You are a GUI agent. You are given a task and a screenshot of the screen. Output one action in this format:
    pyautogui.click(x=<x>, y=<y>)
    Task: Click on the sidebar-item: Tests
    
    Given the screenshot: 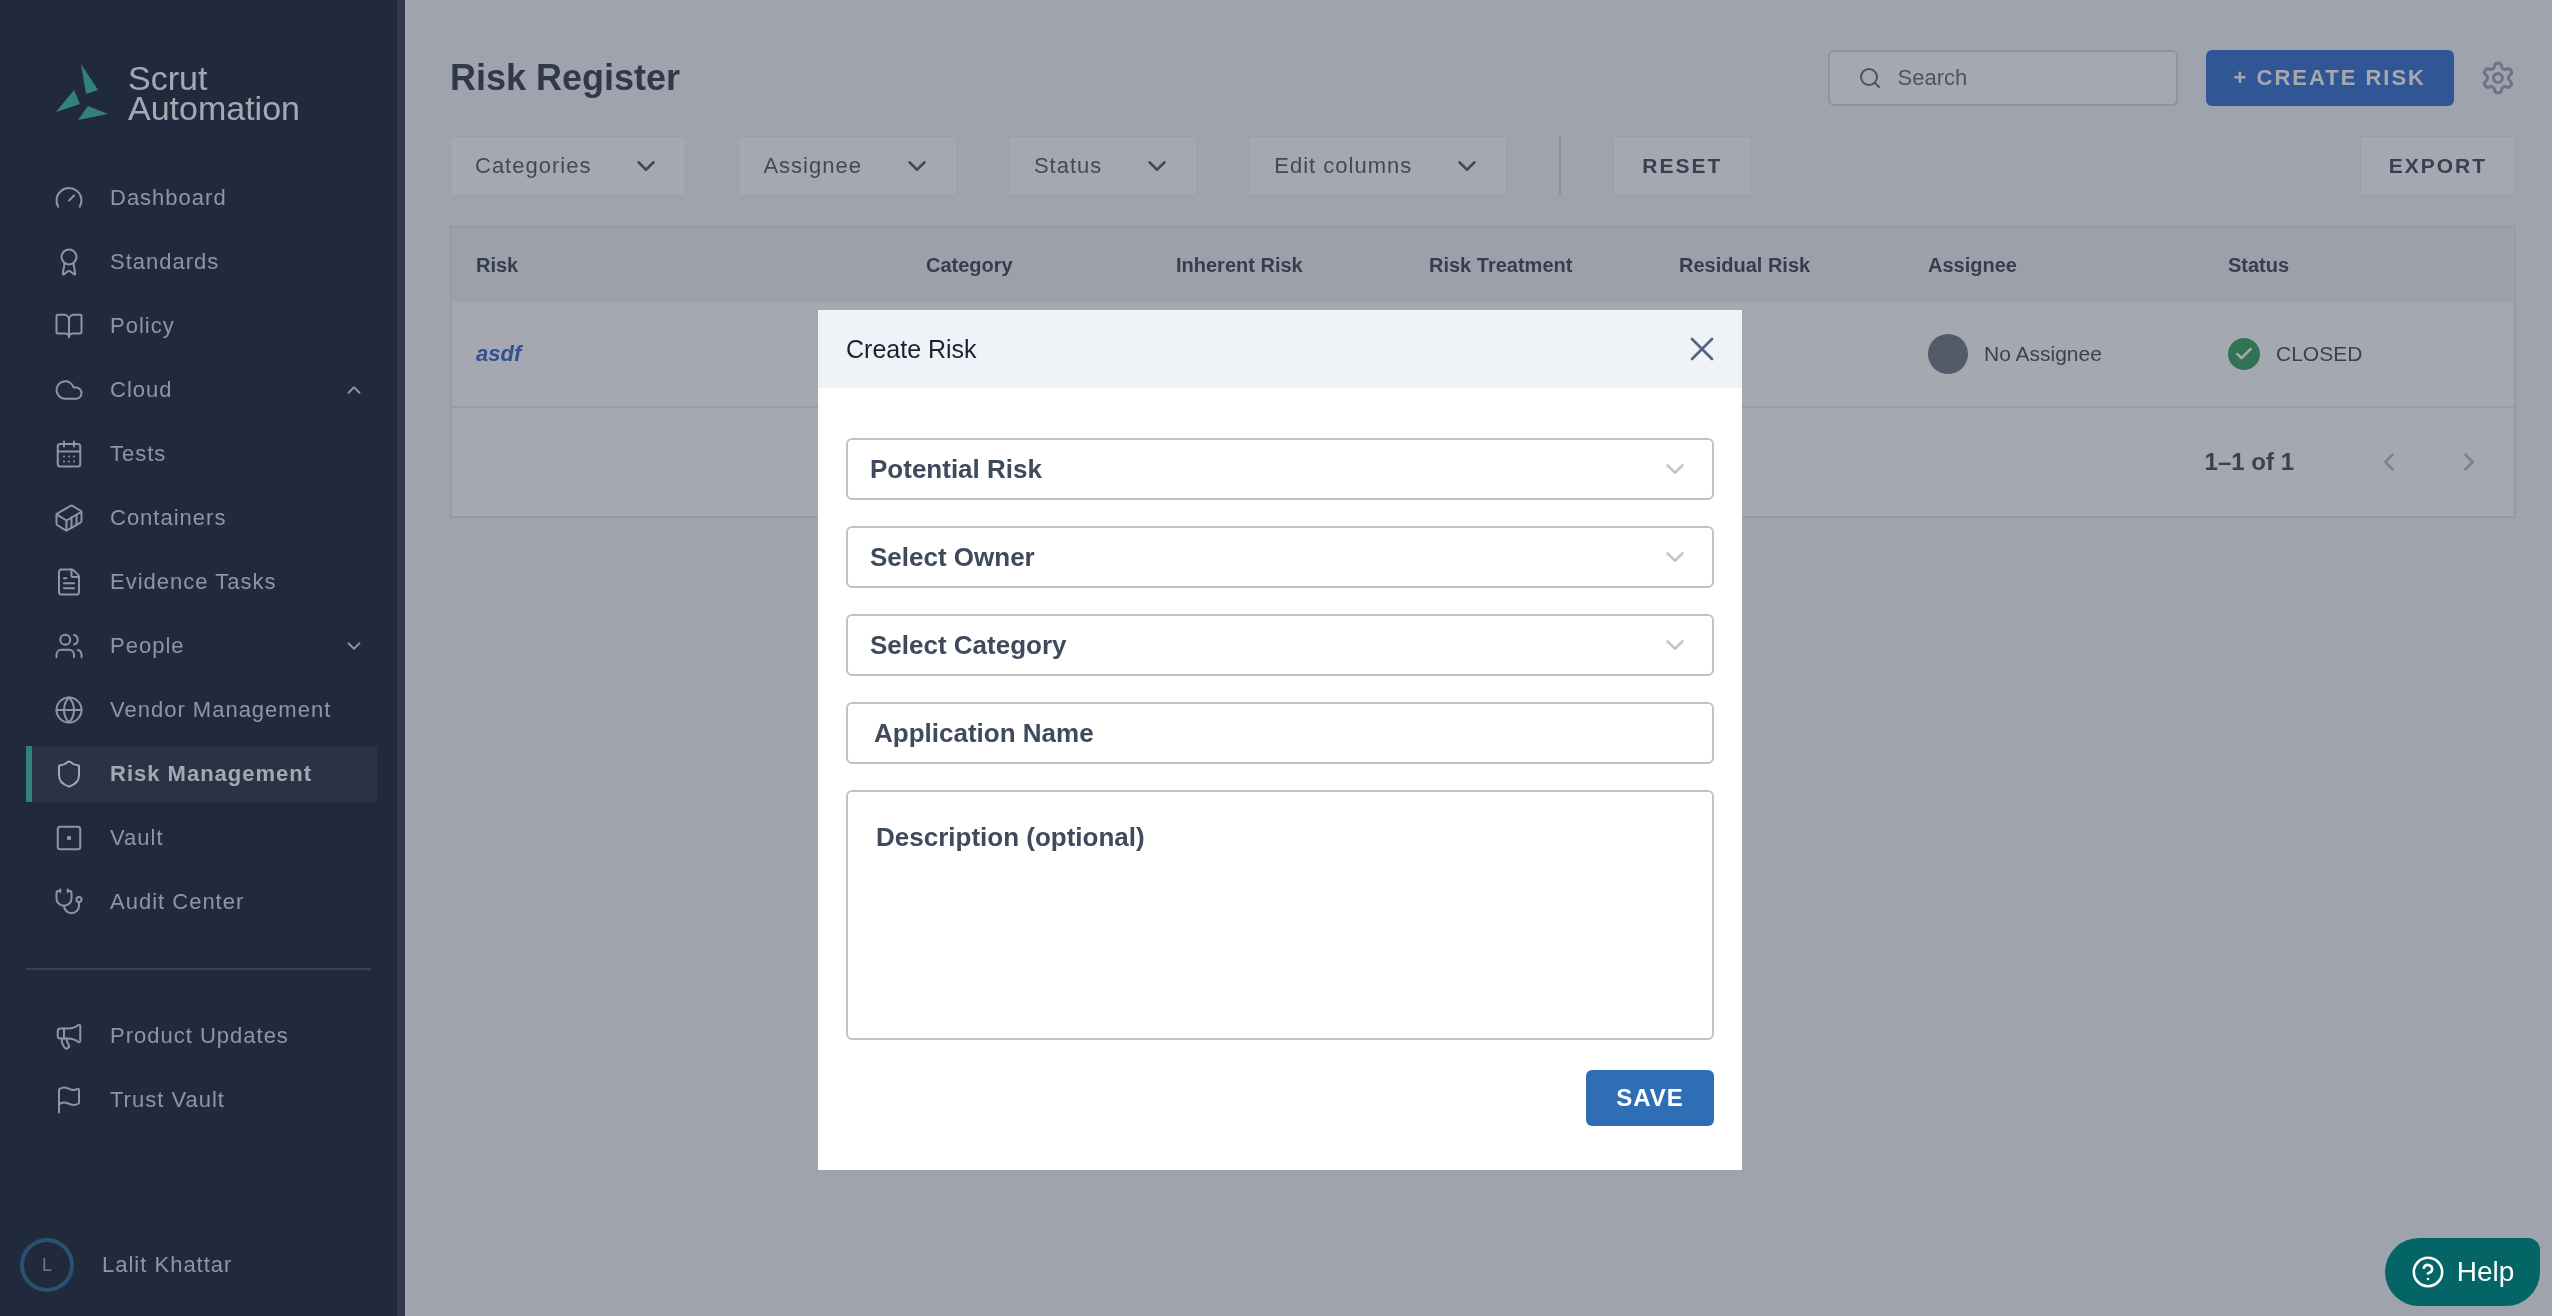 What is the action you would take?
    pyautogui.click(x=201, y=454)
    